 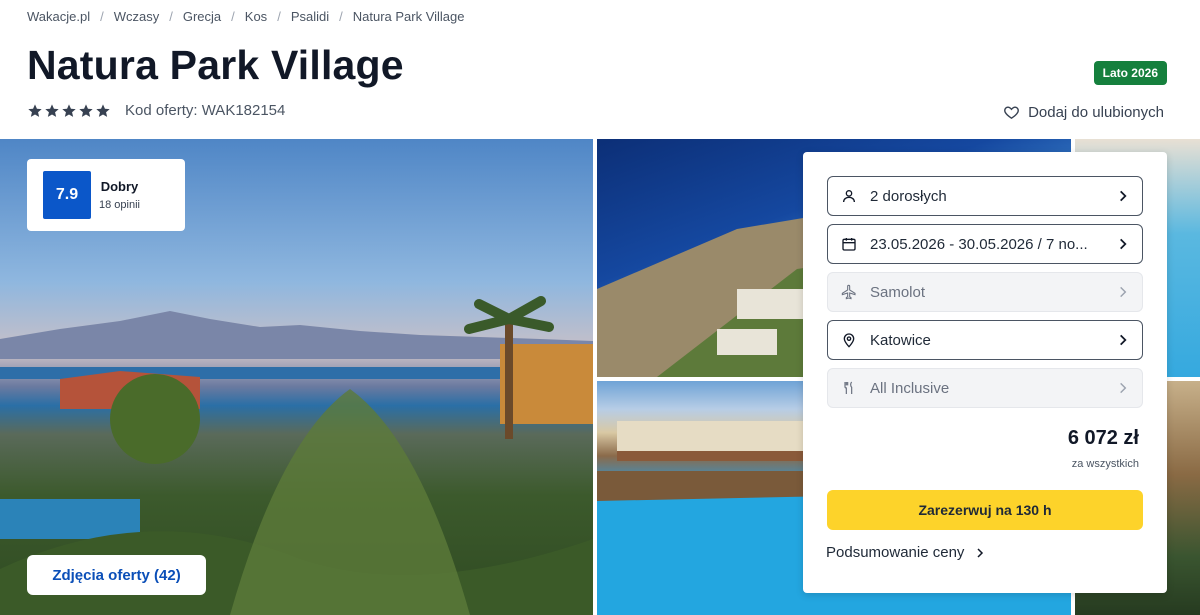 What do you see at coordinates (119, 195) in the screenshot?
I see `review-summary: Dobry 18 opinii` at bounding box center [119, 195].